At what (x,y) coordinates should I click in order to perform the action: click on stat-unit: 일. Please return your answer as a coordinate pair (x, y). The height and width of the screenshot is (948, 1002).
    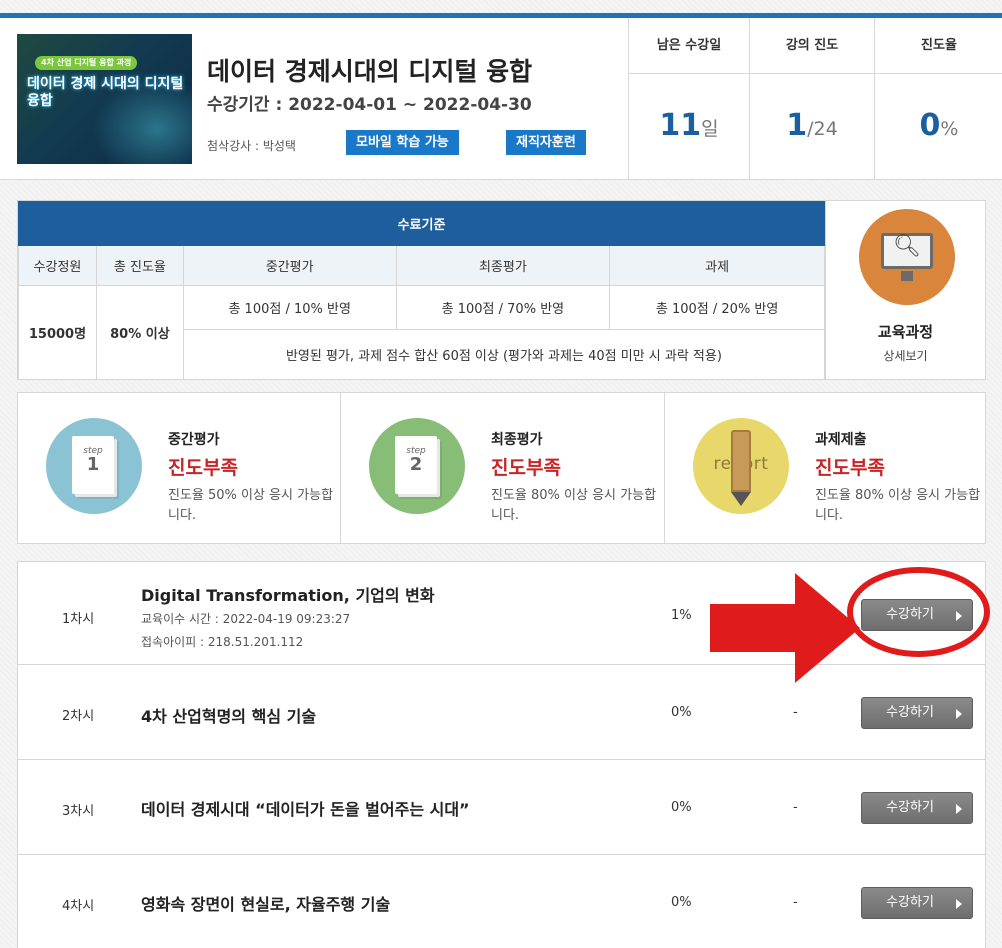
    Looking at the image, I should click on (710, 129).